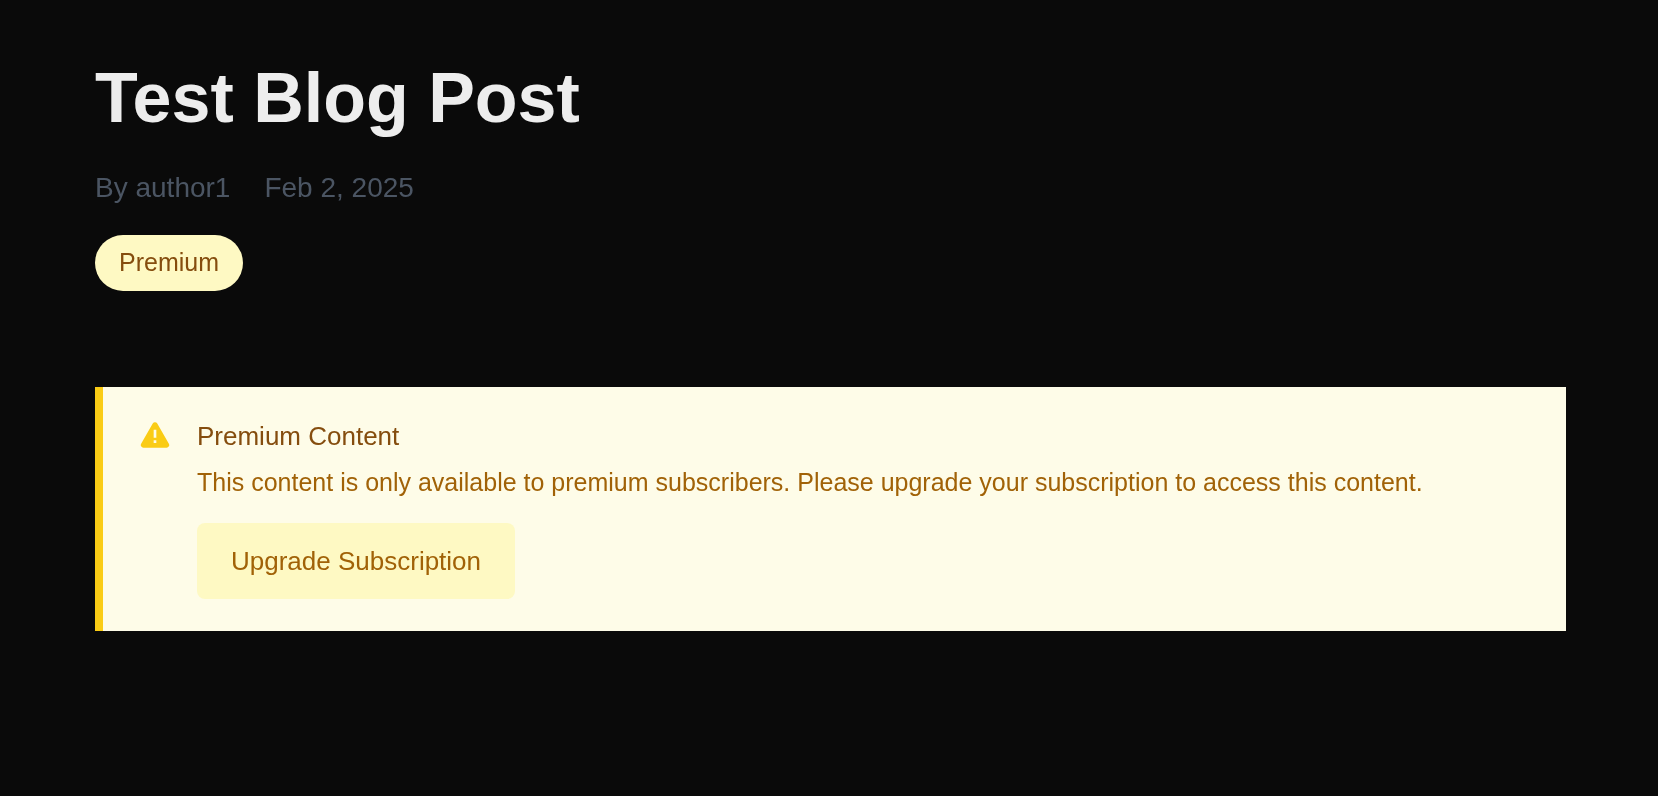 The width and height of the screenshot is (1658, 796). I want to click on notice-message: This content is only available to premium subscribers. Please upgrade your subscription to access this content., so click(810, 482).